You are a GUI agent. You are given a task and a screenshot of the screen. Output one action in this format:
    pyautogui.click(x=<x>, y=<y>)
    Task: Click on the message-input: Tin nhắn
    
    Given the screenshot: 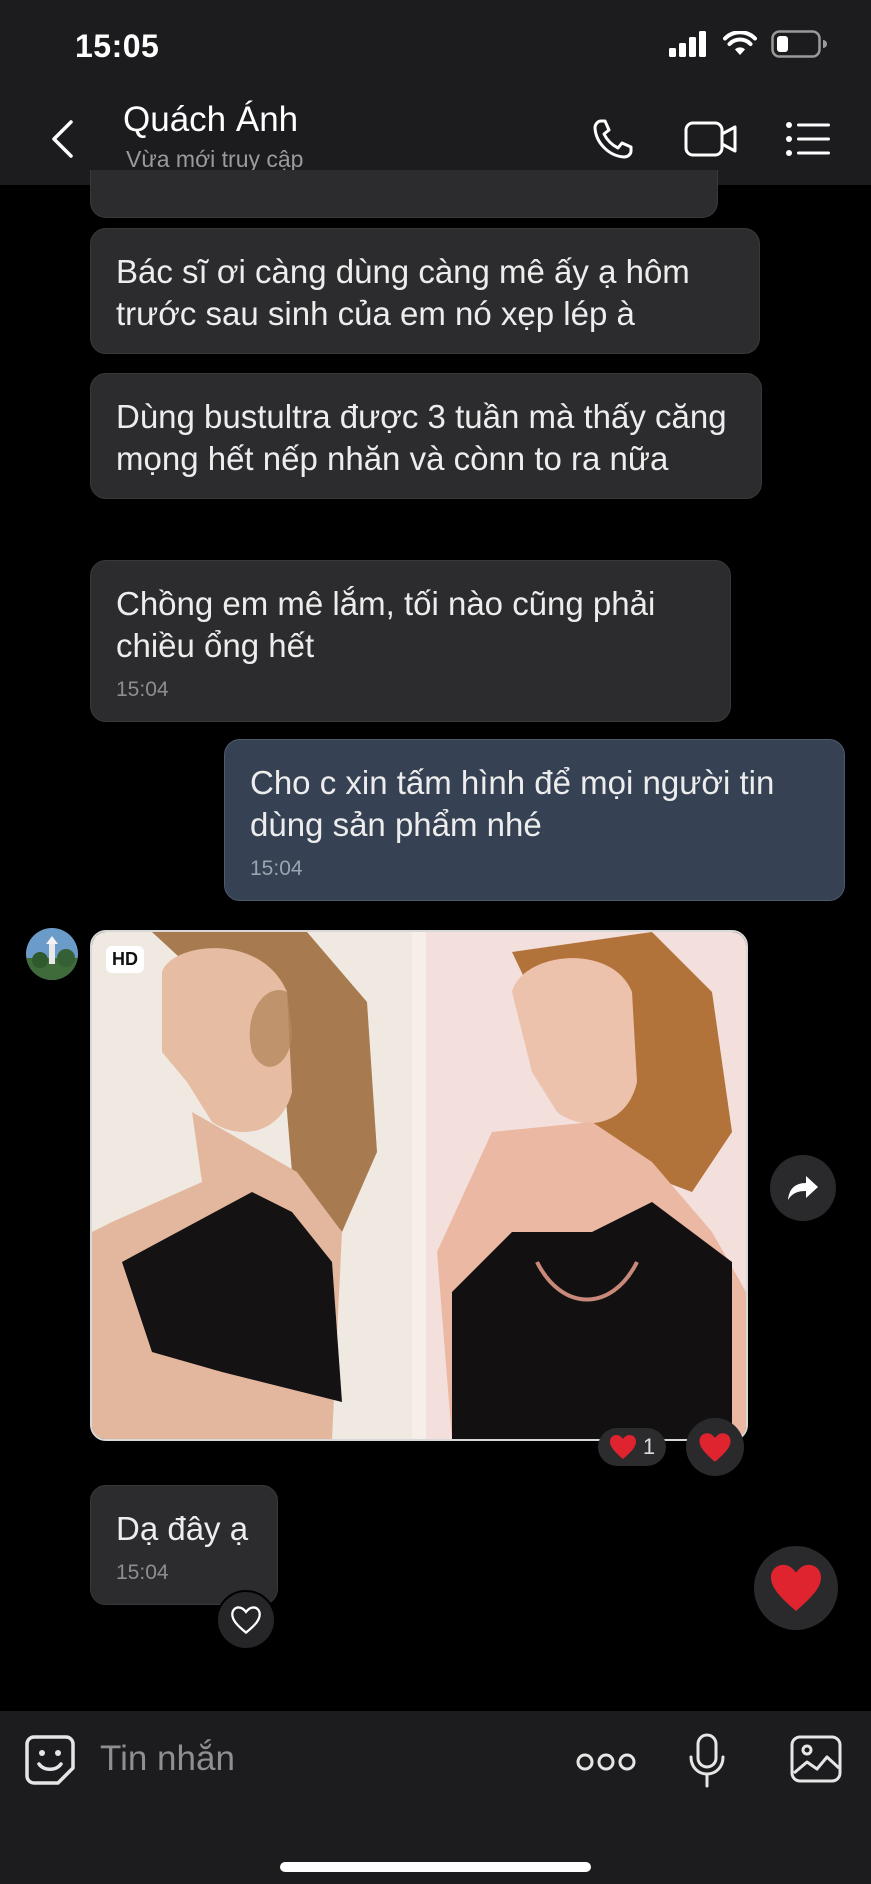 What is the action you would take?
    pyautogui.click(x=167, y=1759)
    